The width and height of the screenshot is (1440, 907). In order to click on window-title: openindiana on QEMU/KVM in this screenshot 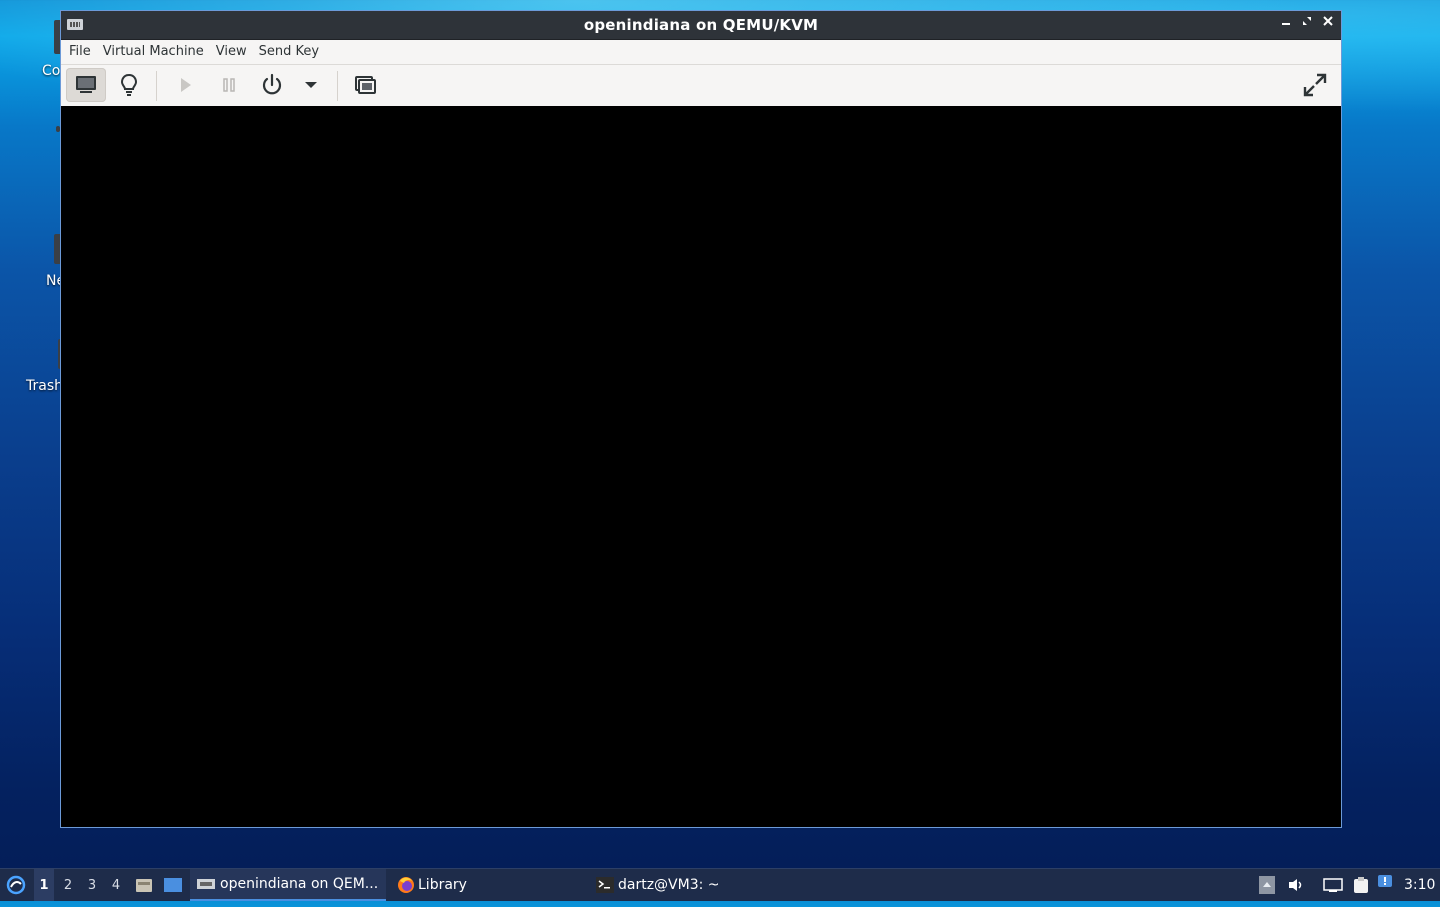, I will do `click(701, 25)`.